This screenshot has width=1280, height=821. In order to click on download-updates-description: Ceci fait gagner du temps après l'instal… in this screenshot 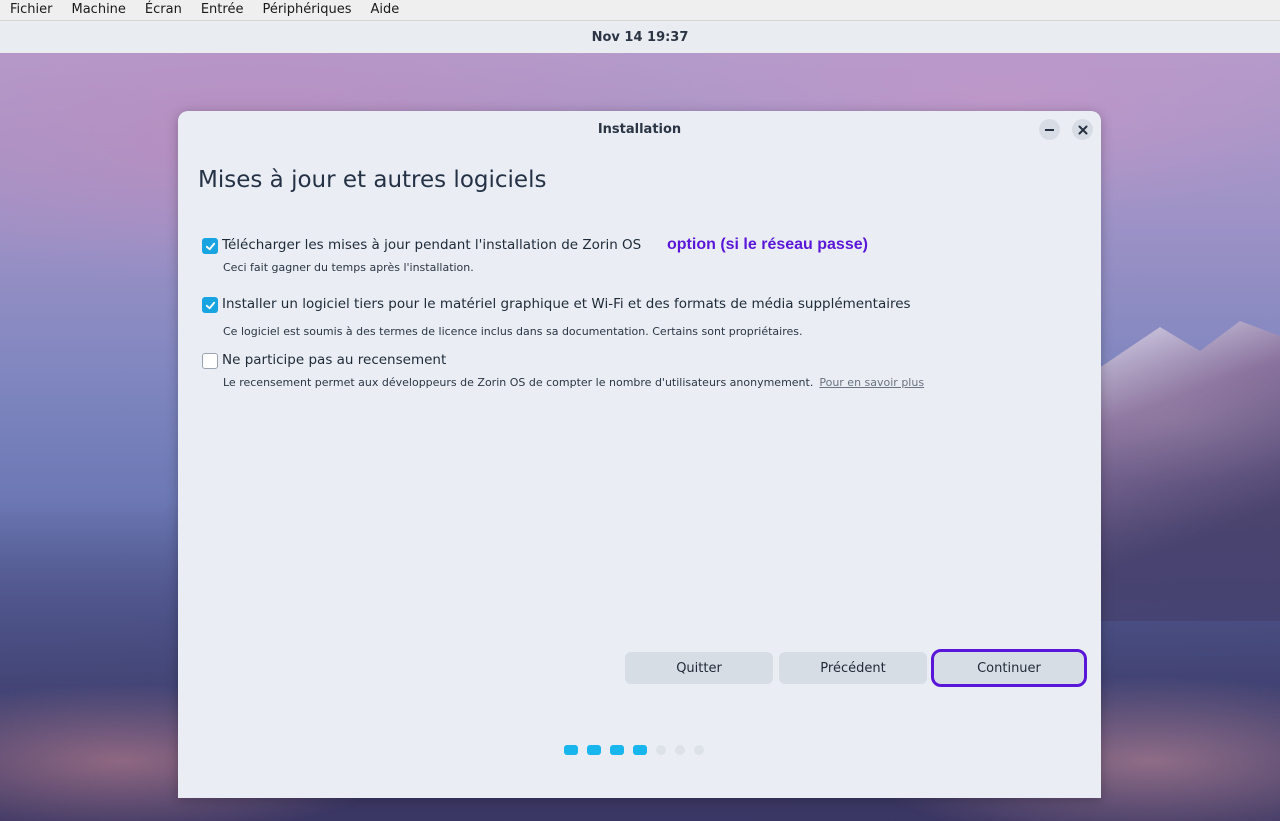, I will do `click(348, 267)`.